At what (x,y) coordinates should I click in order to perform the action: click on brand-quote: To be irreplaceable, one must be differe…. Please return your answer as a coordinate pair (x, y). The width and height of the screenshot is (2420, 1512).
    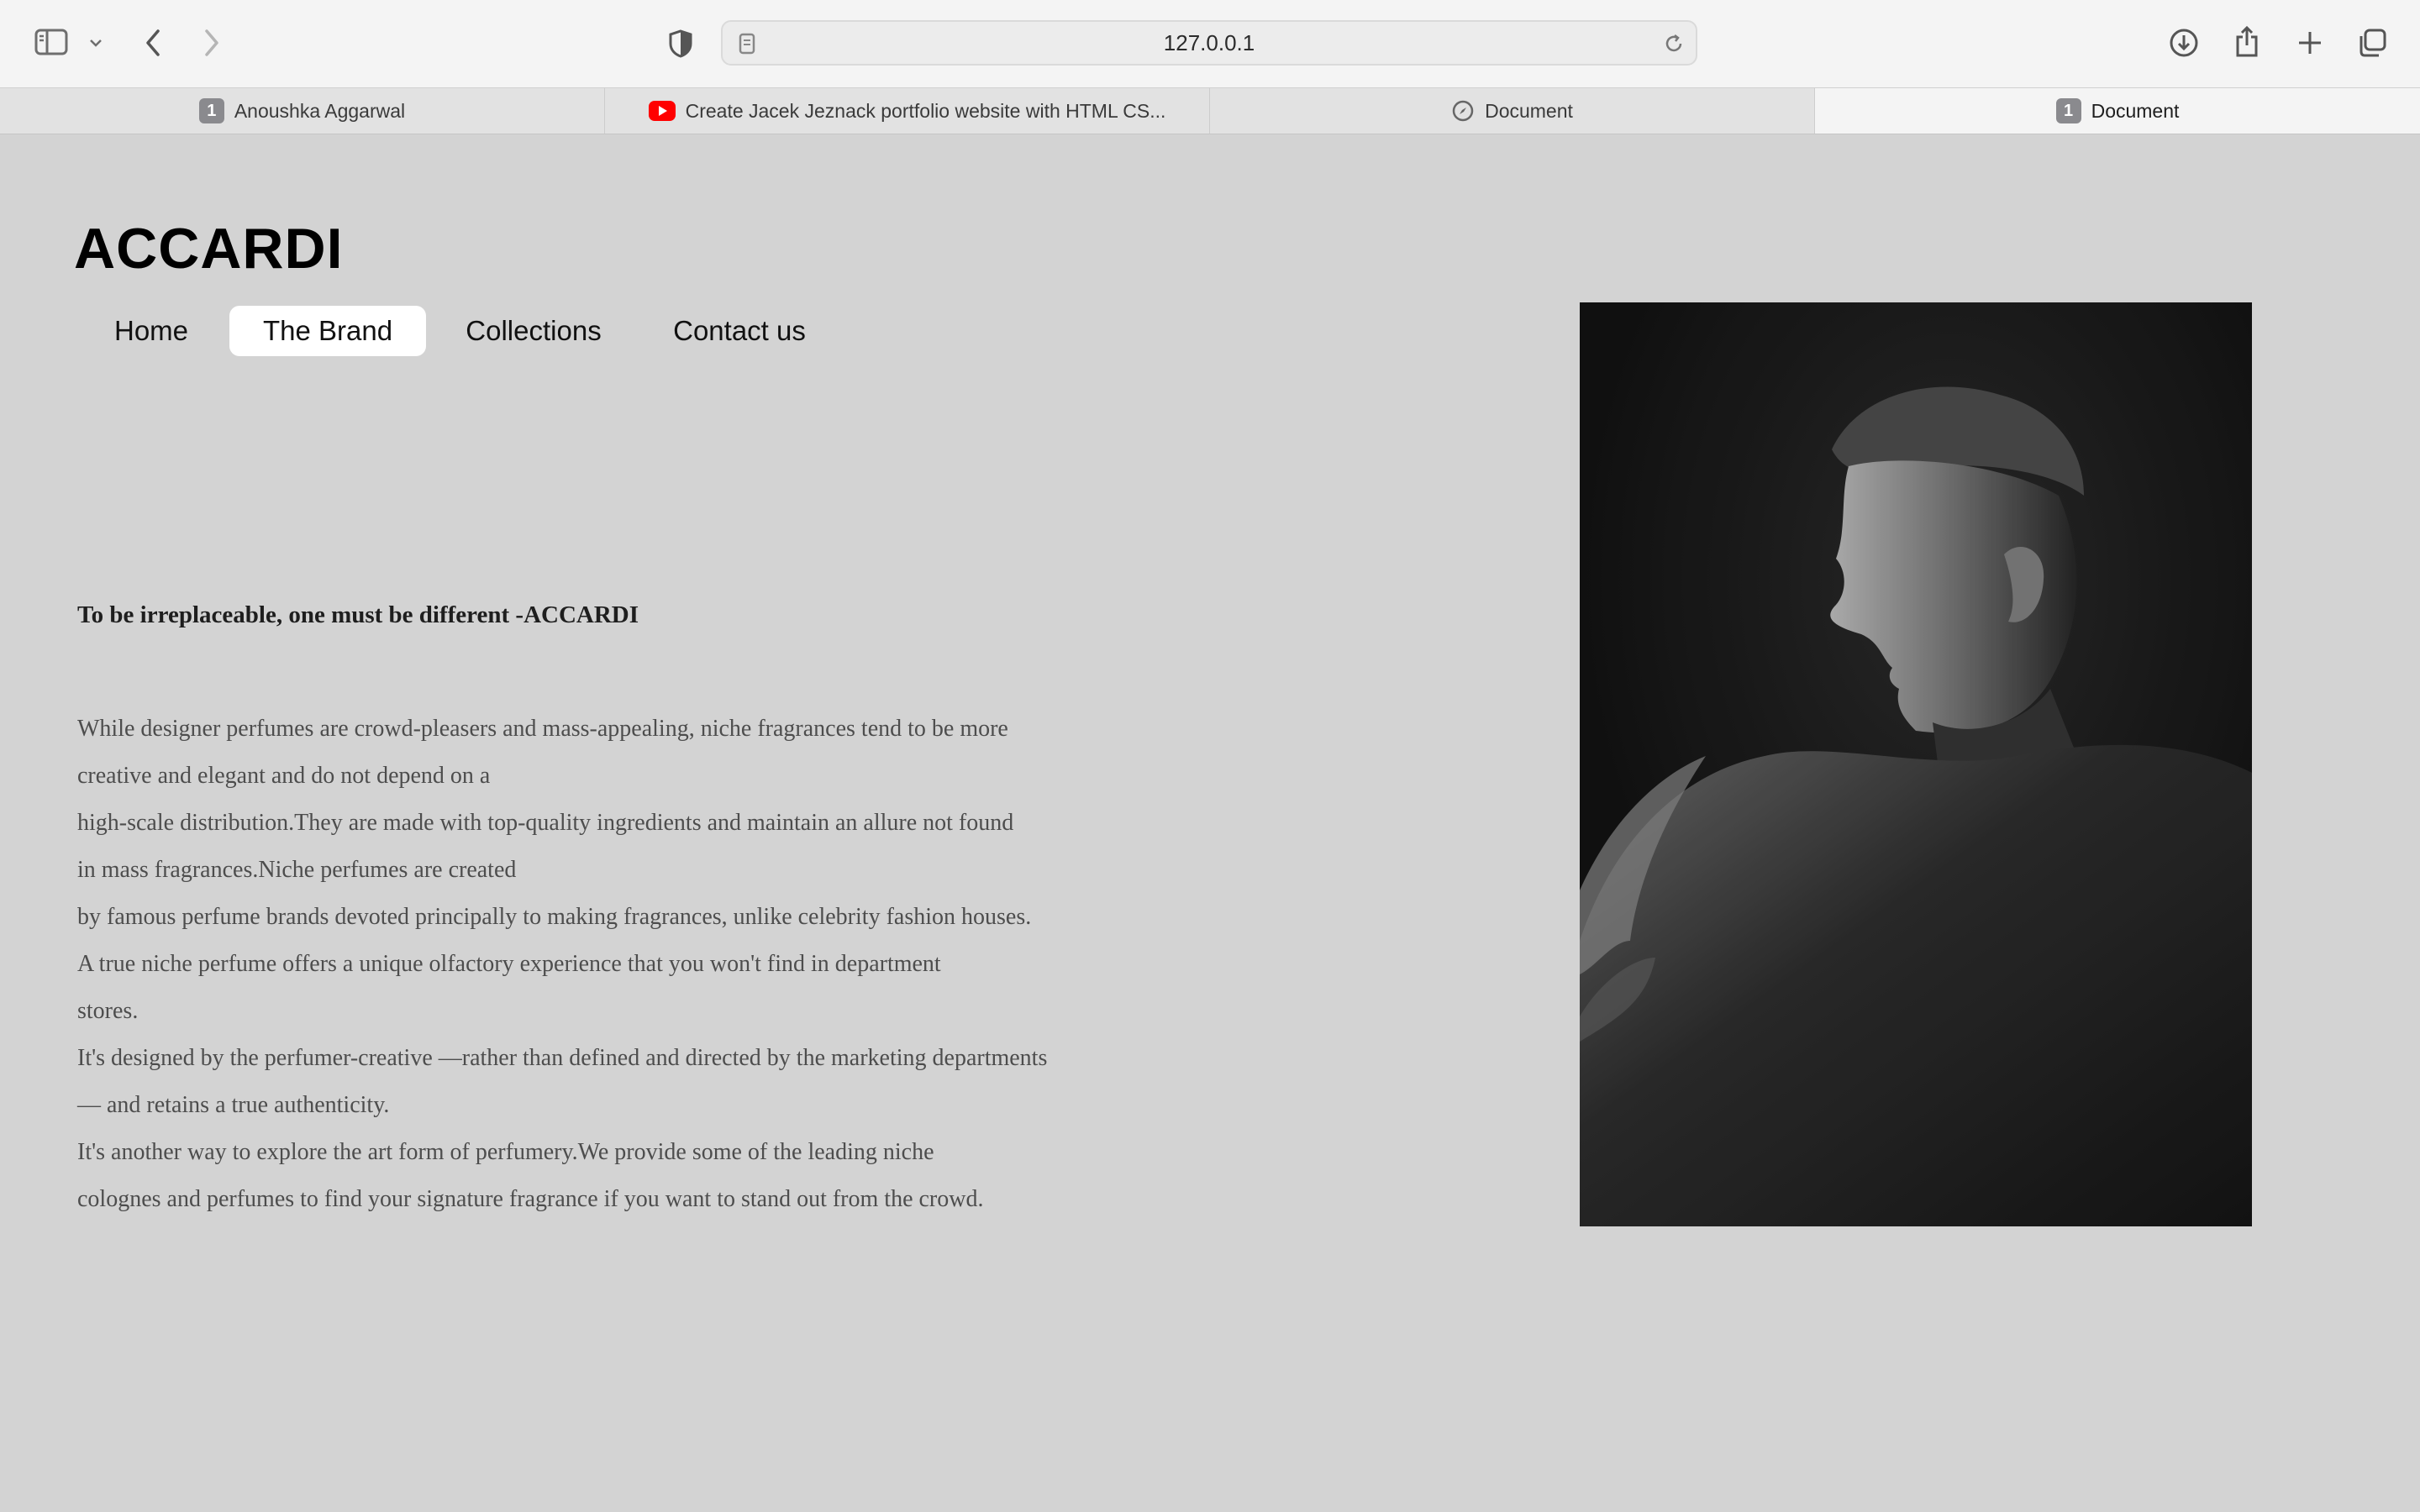
    Looking at the image, I should click on (358, 614).